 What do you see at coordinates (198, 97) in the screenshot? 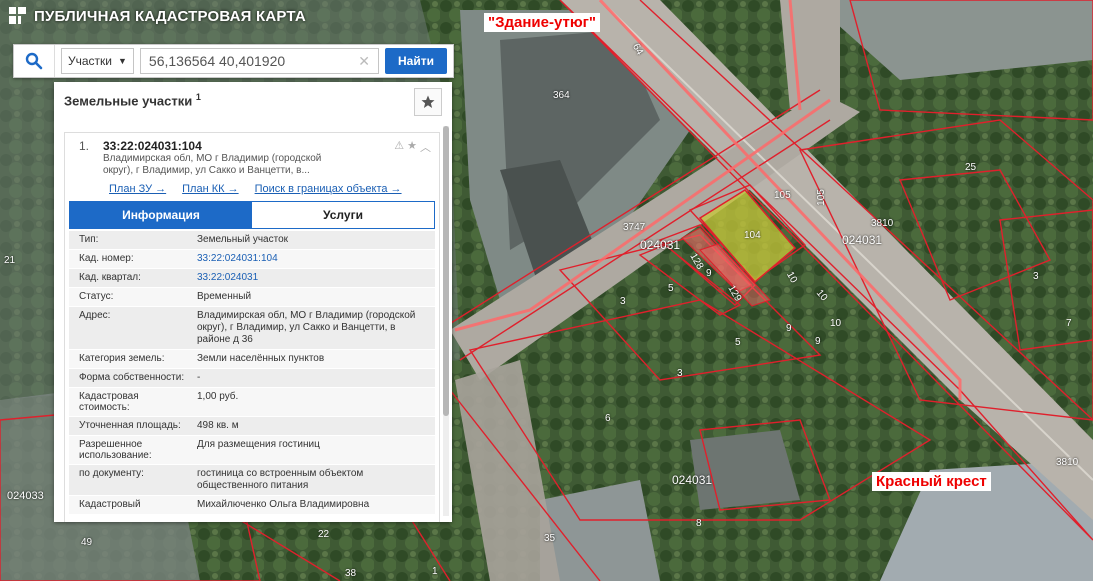
I see `results-count: 1` at bounding box center [198, 97].